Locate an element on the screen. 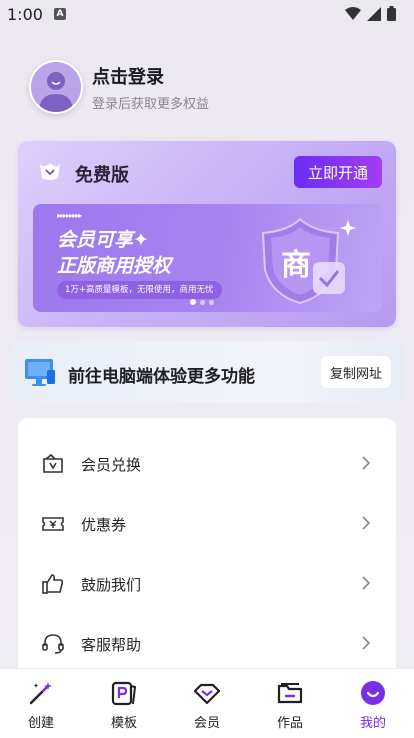 The width and height of the screenshot is (414, 738). banner-feature-pill: 1万+高质量模板，无限使用，商用无忧 is located at coordinates (139, 290).